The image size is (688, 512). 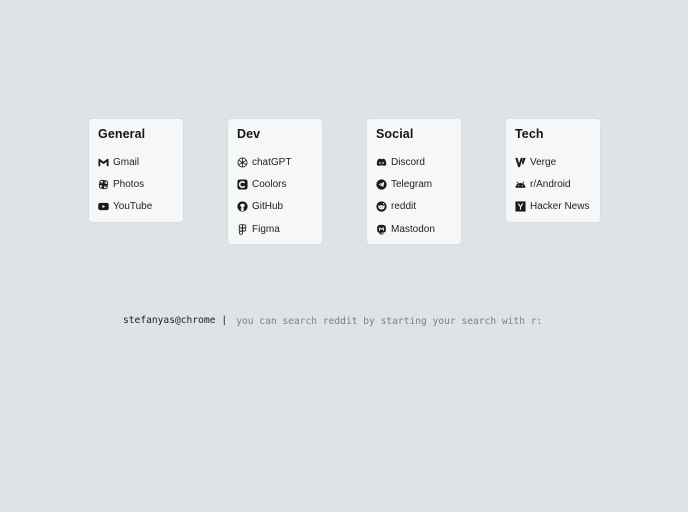 What do you see at coordinates (169, 320) in the screenshot?
I see `prompt-user: stefanyas@chrome` at bounding box center [169, 320].